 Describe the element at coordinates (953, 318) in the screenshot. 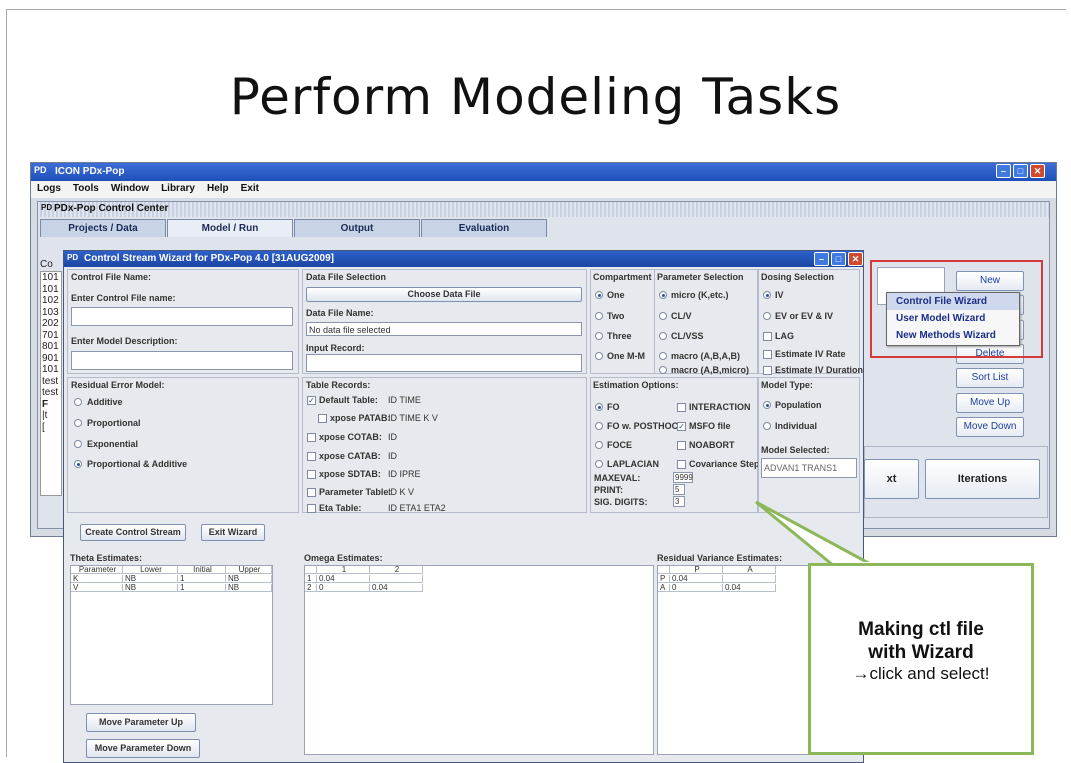

I see `menu-item-user-model-wizard: User Model Wizard` at that location.